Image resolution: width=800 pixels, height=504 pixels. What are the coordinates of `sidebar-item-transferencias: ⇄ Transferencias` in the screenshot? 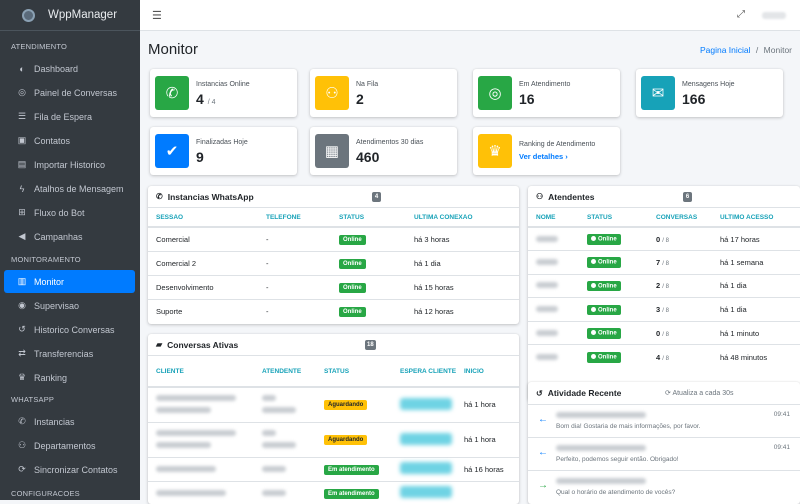 It's located at (69, 353).